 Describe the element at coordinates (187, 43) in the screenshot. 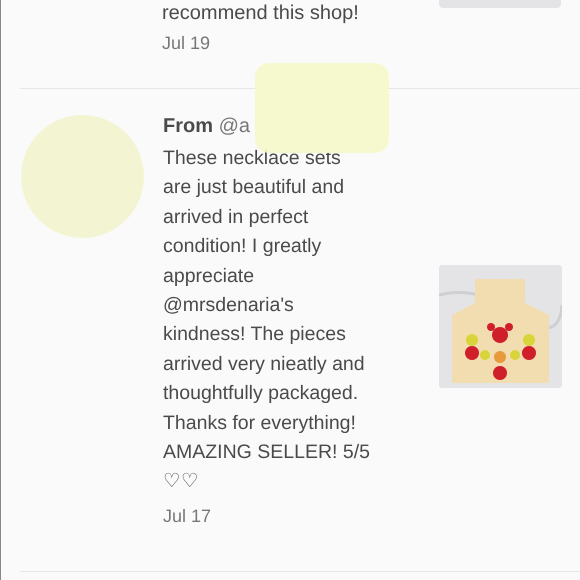

I see `review-date: Jul 19` at that location.